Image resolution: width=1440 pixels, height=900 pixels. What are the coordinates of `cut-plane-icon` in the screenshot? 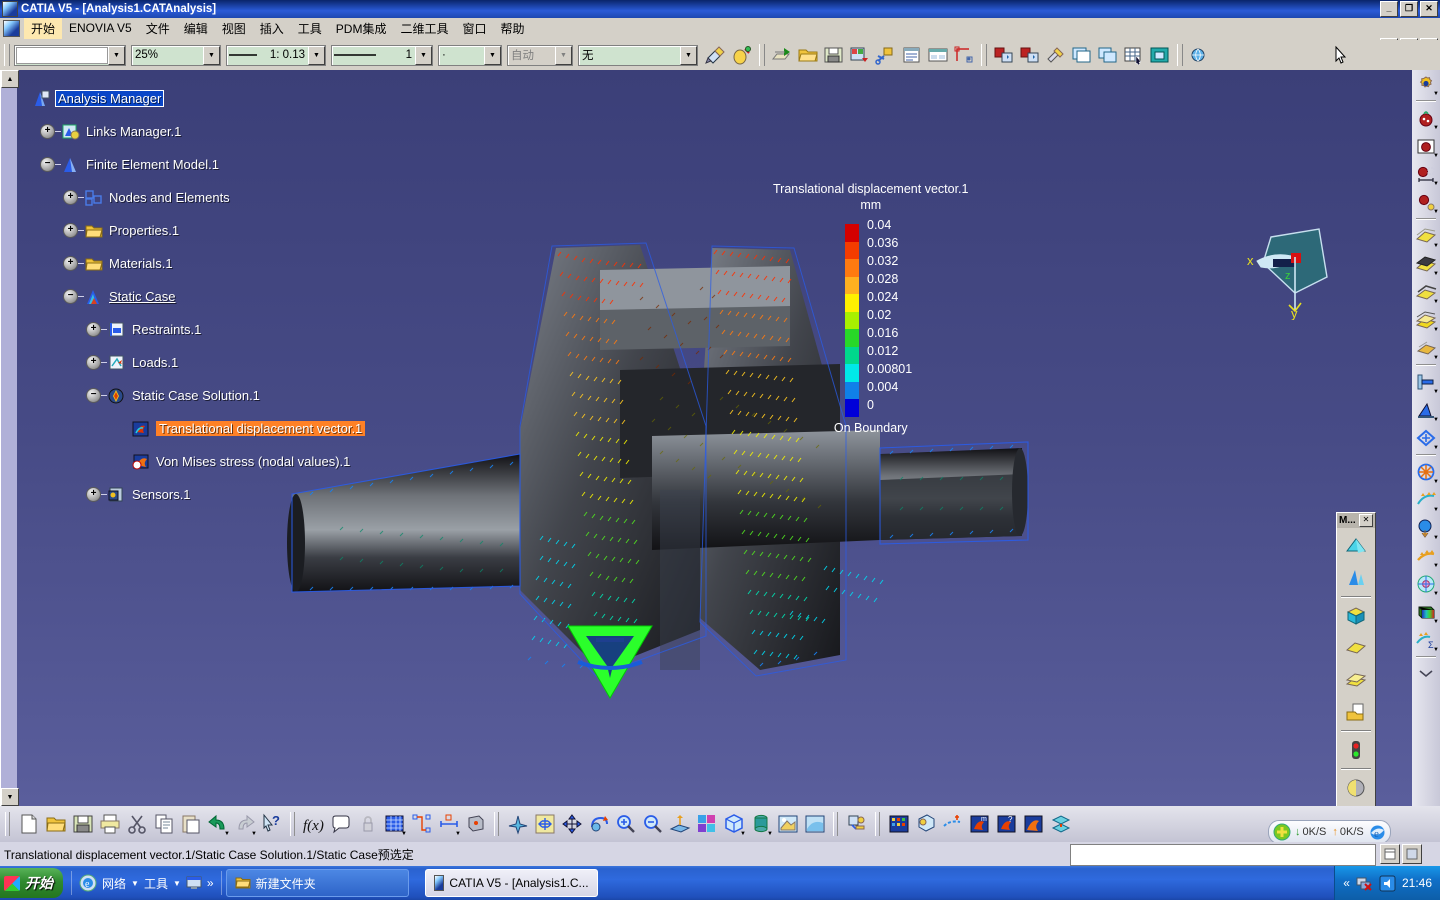 It's located at (952, 824).